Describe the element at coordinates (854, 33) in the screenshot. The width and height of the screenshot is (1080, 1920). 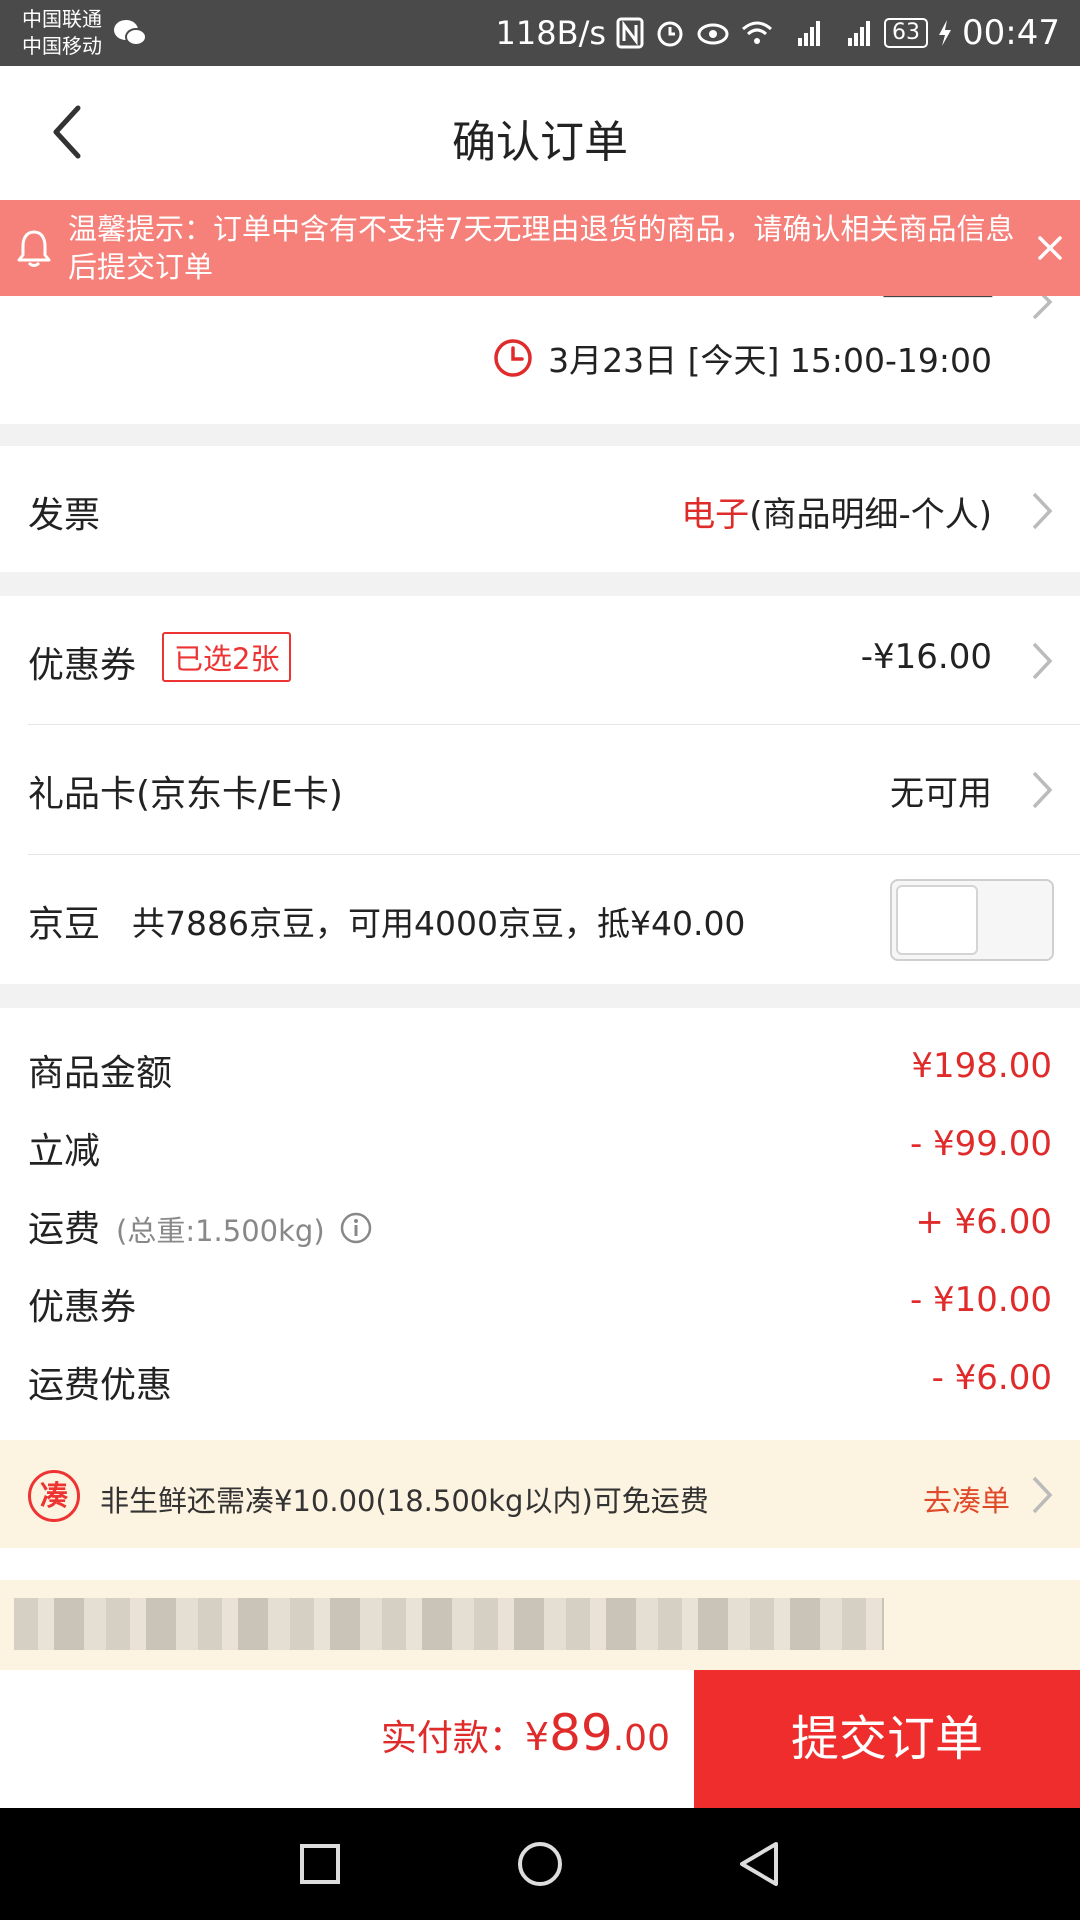
I see `signal-2g-icon` at that location.